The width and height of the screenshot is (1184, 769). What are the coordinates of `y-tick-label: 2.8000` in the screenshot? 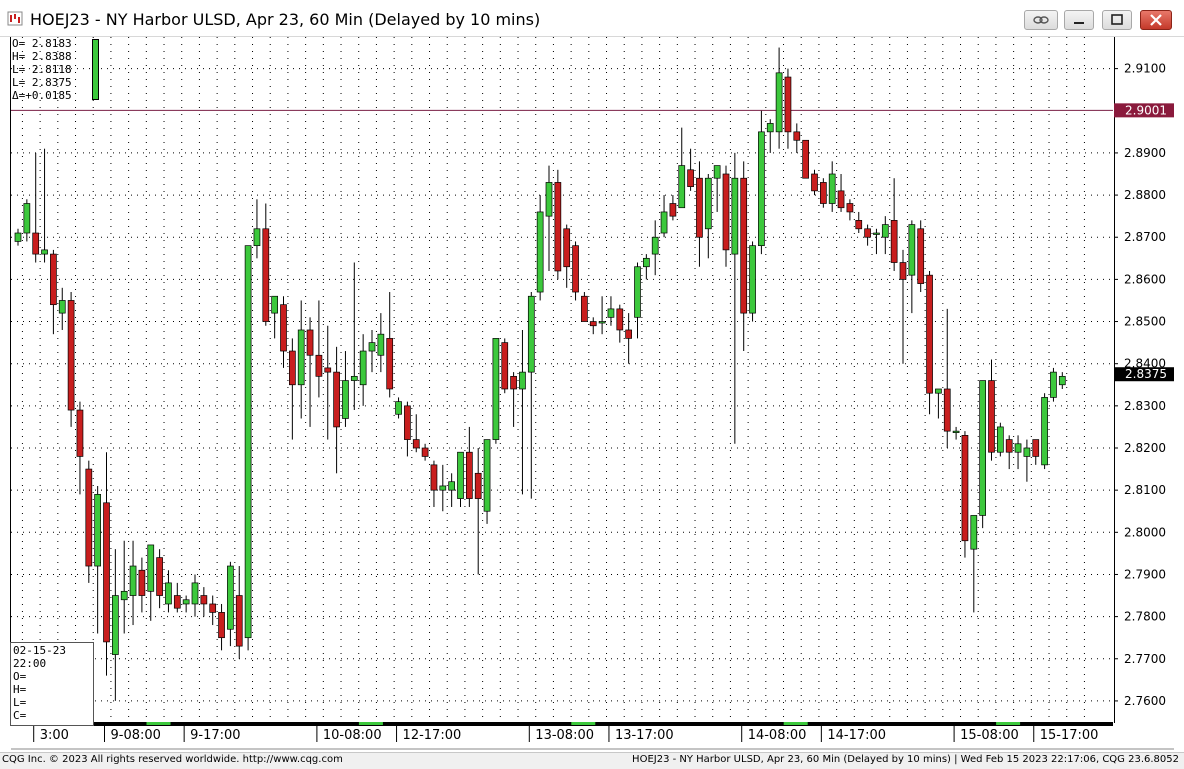 It's located at (1145, 532).